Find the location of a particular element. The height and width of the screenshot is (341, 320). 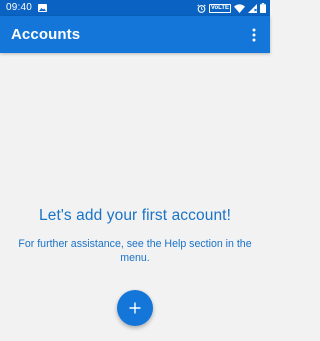

add-account-button is located at coordinates (135, 308).